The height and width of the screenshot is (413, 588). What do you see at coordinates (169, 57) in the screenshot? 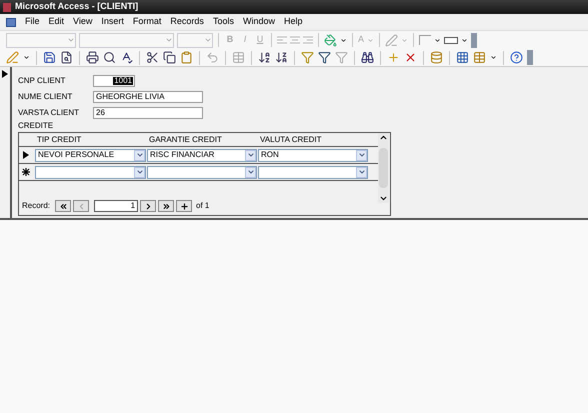
I see `copy-icon` at bounding box center [169, 57].